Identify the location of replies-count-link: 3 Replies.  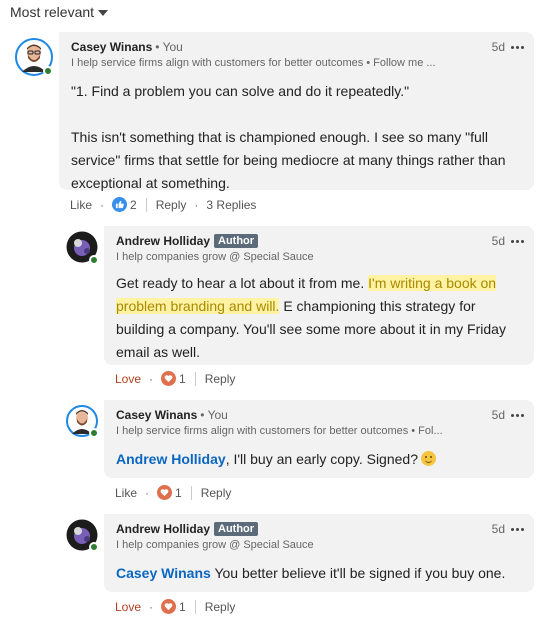
(231, 205).